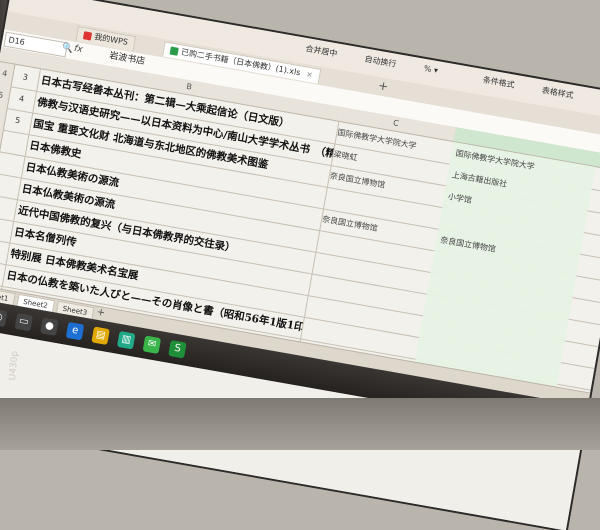 The height and width of the screenshot is (530, 600). Describe the element at coordinates (152, 344) in the screenshot. I see `wechat-icon: ✉` at that location.